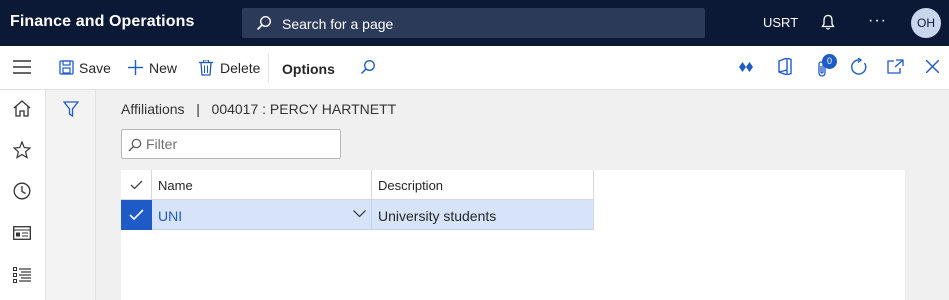 The width and height of the screenshot is (949, 300). What do you see at coordinates (780, 22) in the screenshot?
I see `company-picker: USRT` at bounding box center [780, 22].